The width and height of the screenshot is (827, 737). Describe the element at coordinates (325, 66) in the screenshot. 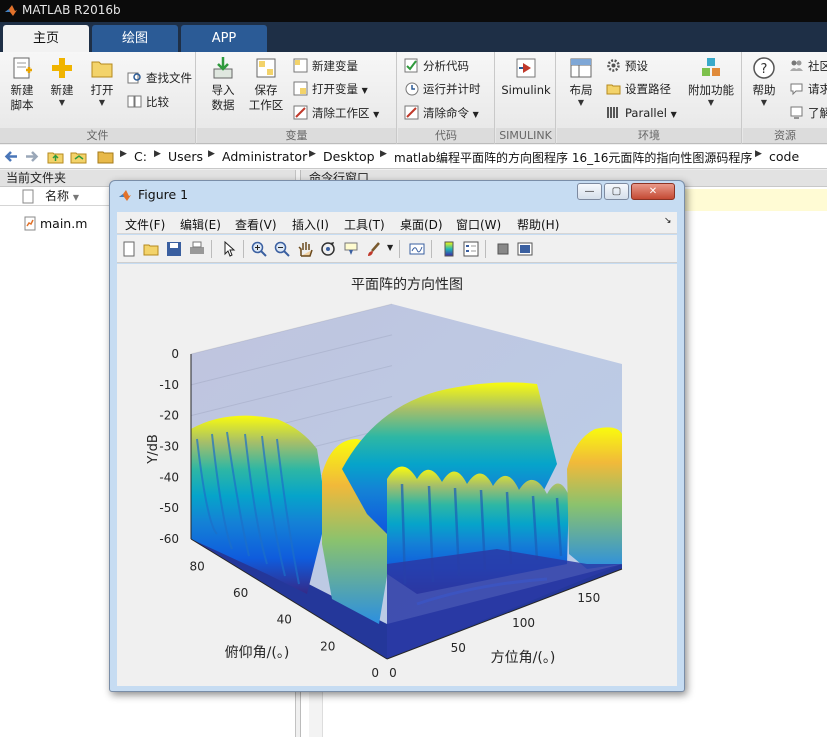

I see `new-variable-button: 新建变量` at that location.